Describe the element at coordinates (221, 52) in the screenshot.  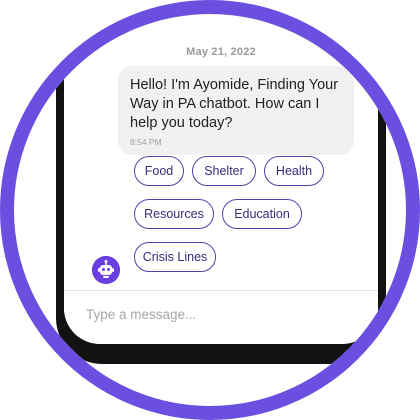
I see `date-separator: May 21, 2022` at that location.